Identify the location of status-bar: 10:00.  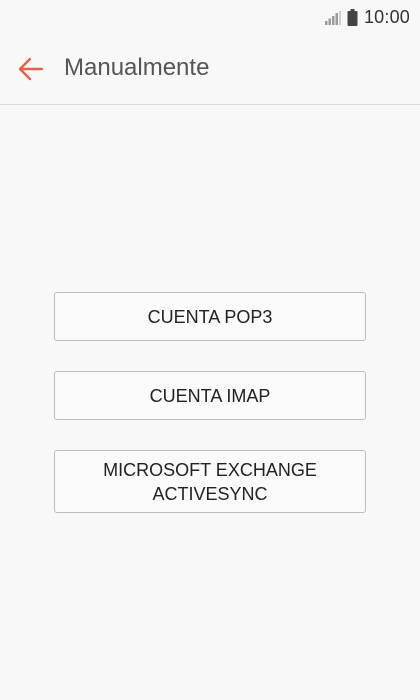
(210, 17).